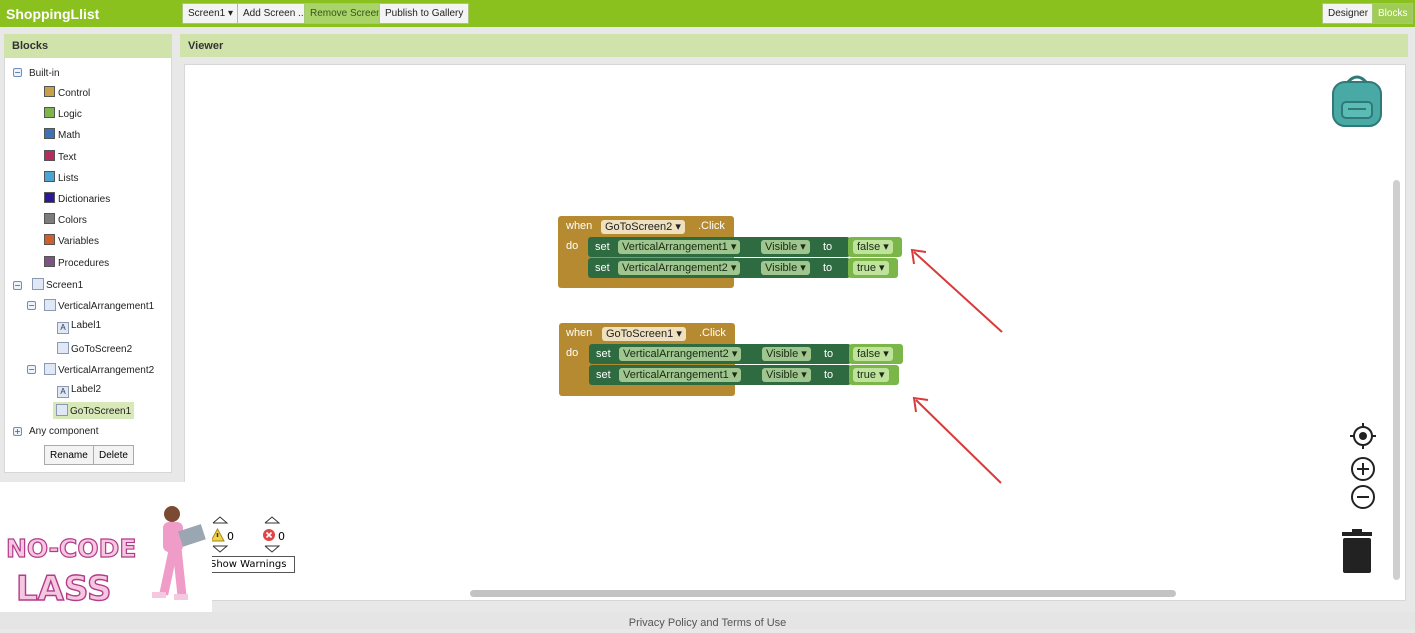 This screenshot has width=1415, height=633. Describe the element at coordinates (1393, 13) in the screenshot. I see `blocks-button: Blocks` at that location.